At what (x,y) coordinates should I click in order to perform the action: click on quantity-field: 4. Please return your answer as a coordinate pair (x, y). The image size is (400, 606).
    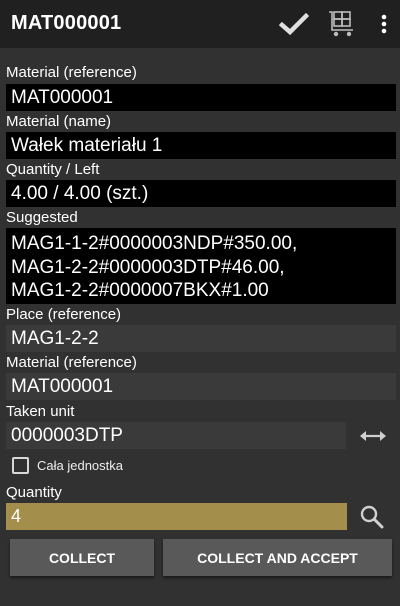
    Looking at the image, I should click on (176, 516).